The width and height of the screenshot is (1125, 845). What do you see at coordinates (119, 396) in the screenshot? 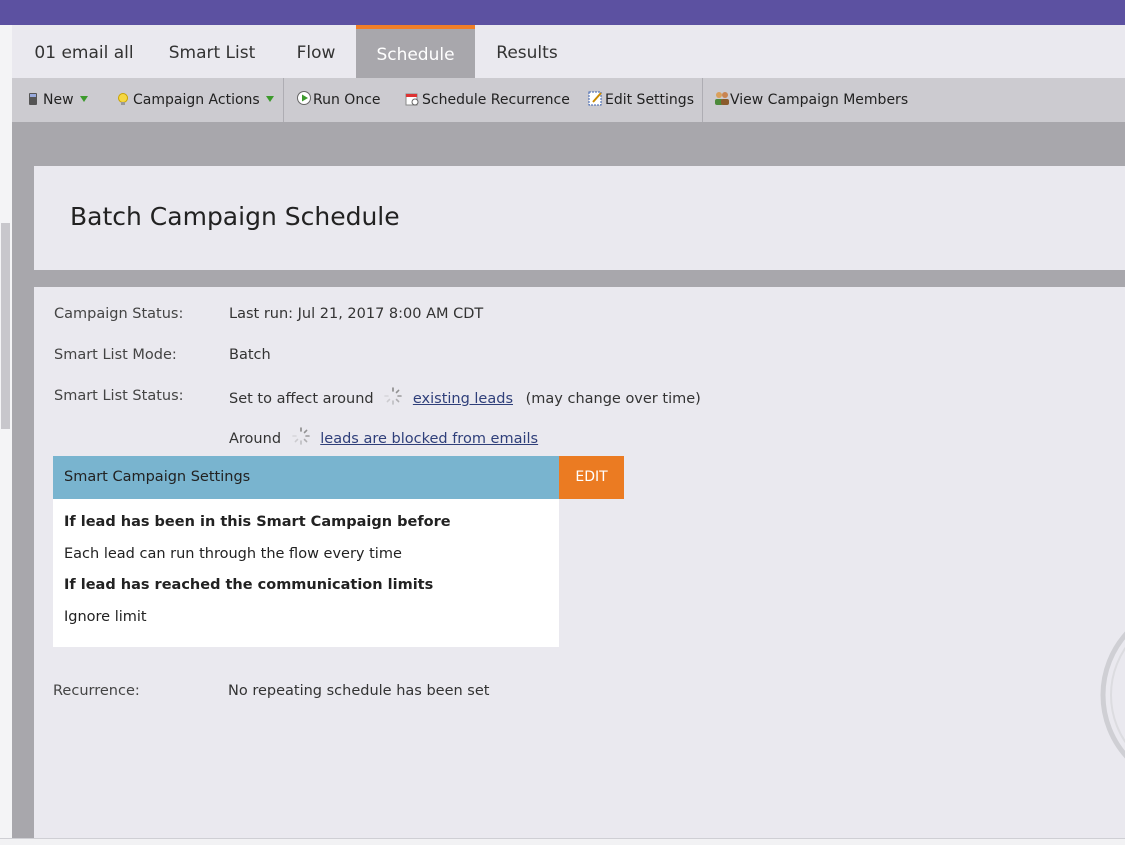
I see `smart-list-status-label: Smart List Status:` at bounding box center [119, 396].